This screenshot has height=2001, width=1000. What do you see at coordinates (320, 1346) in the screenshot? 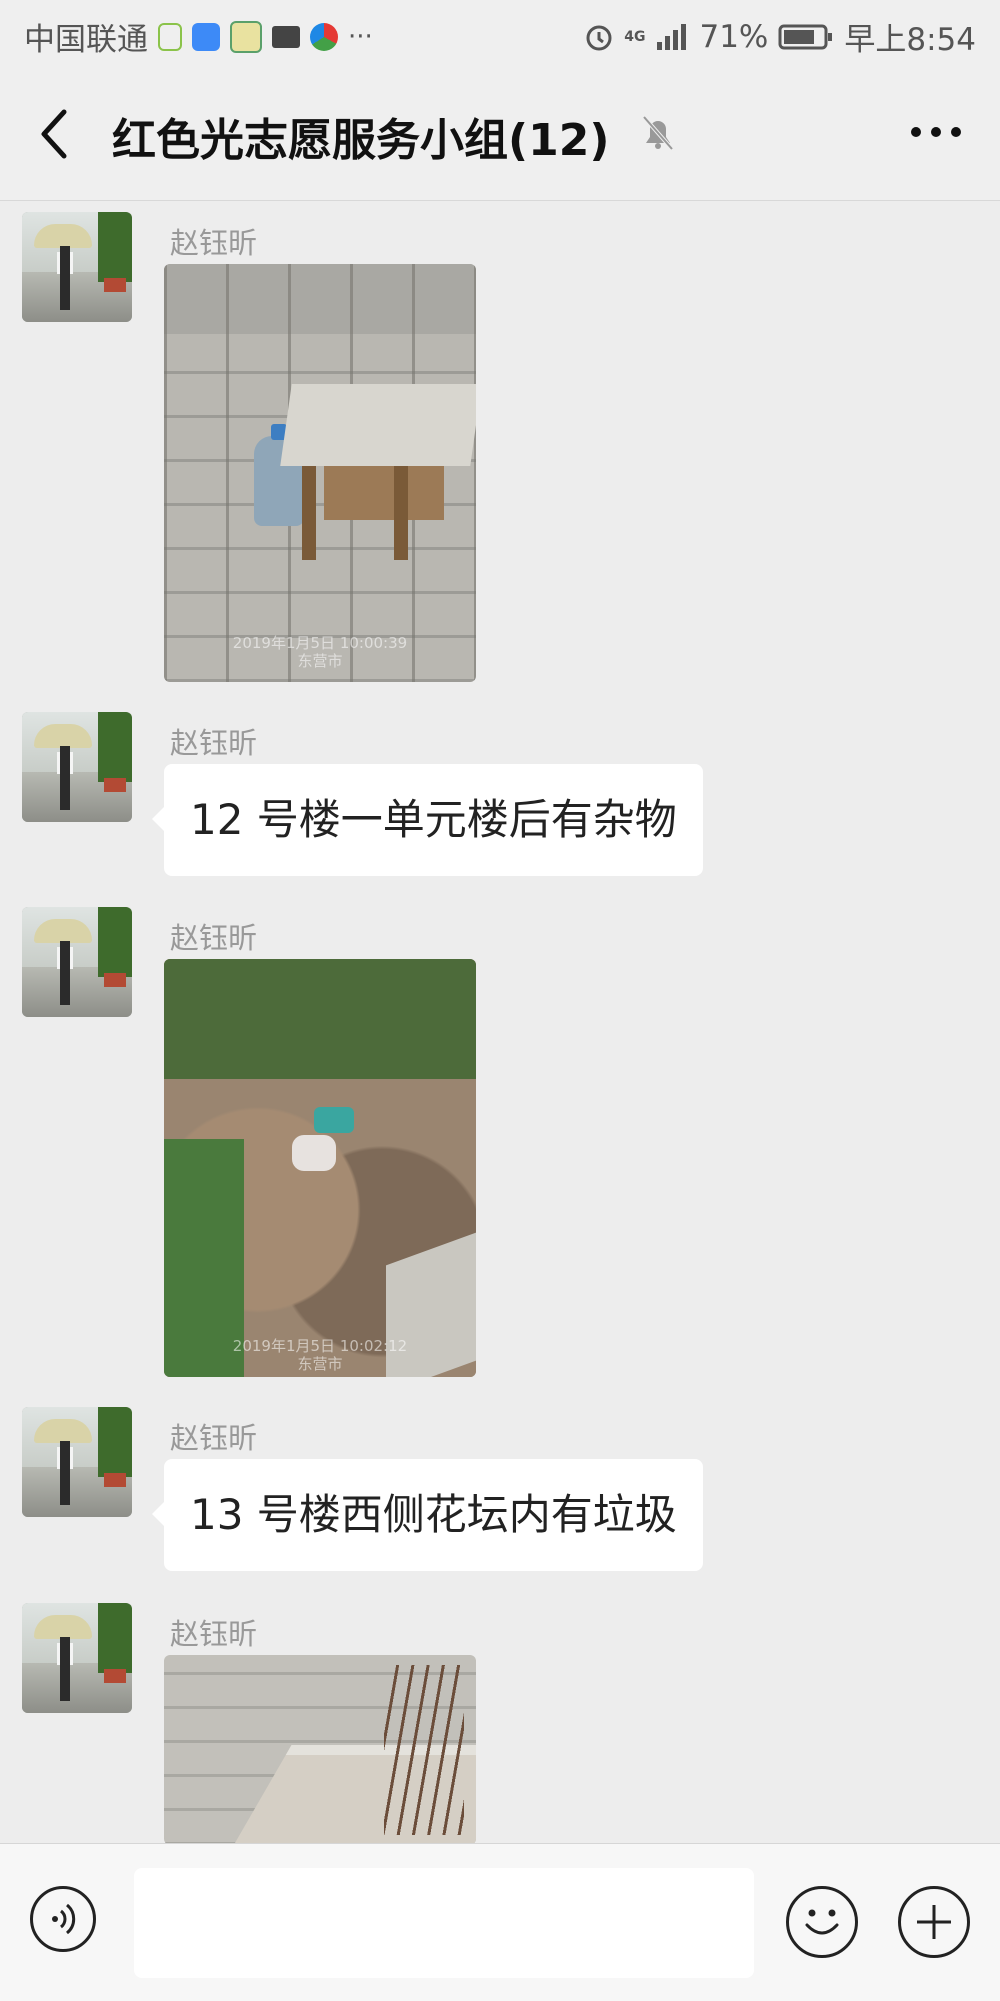
I see `photo-timestamp: 2019年1月5日 10:02:12` at bounding box center [320, 1346].